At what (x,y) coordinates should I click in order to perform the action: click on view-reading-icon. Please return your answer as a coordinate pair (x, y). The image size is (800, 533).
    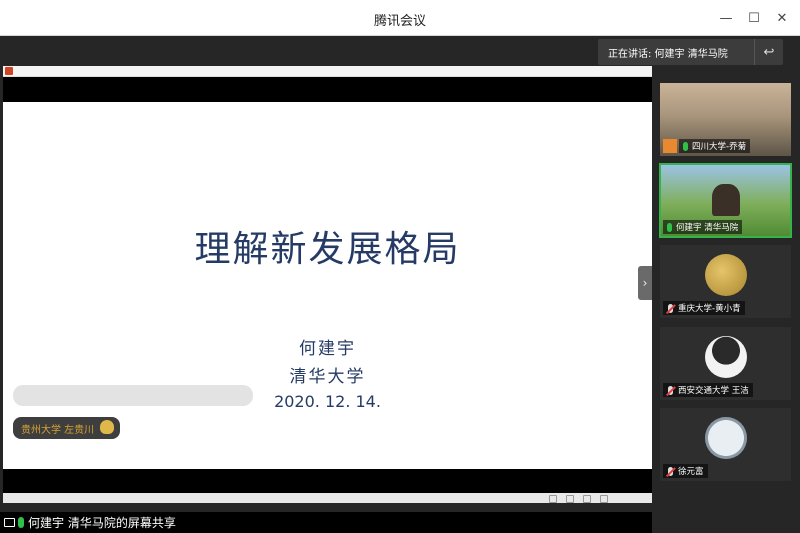
    Looking at the image, I should click on (587, 499).